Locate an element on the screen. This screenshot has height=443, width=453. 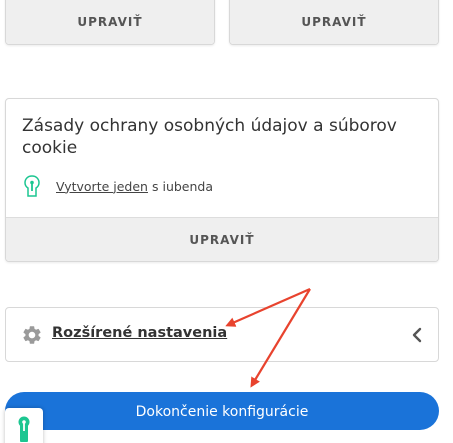
advanced-settings-label: Rozšírené nastavenia is located at coordinates (140, 333).